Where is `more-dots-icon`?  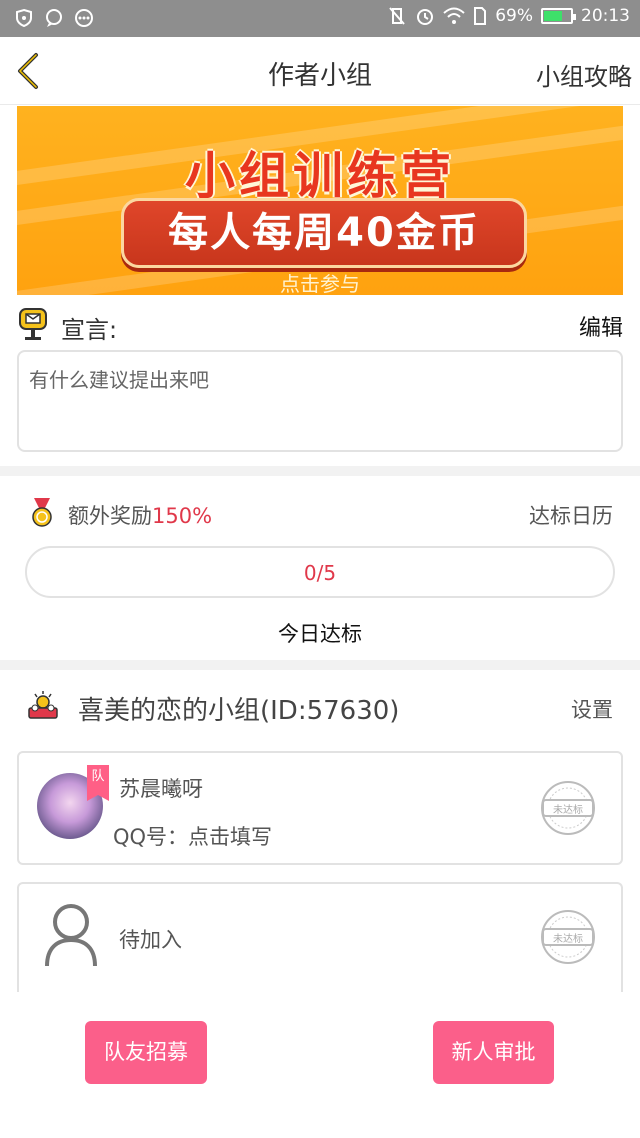
more-dots-icon is located at coordinates (84, 18).